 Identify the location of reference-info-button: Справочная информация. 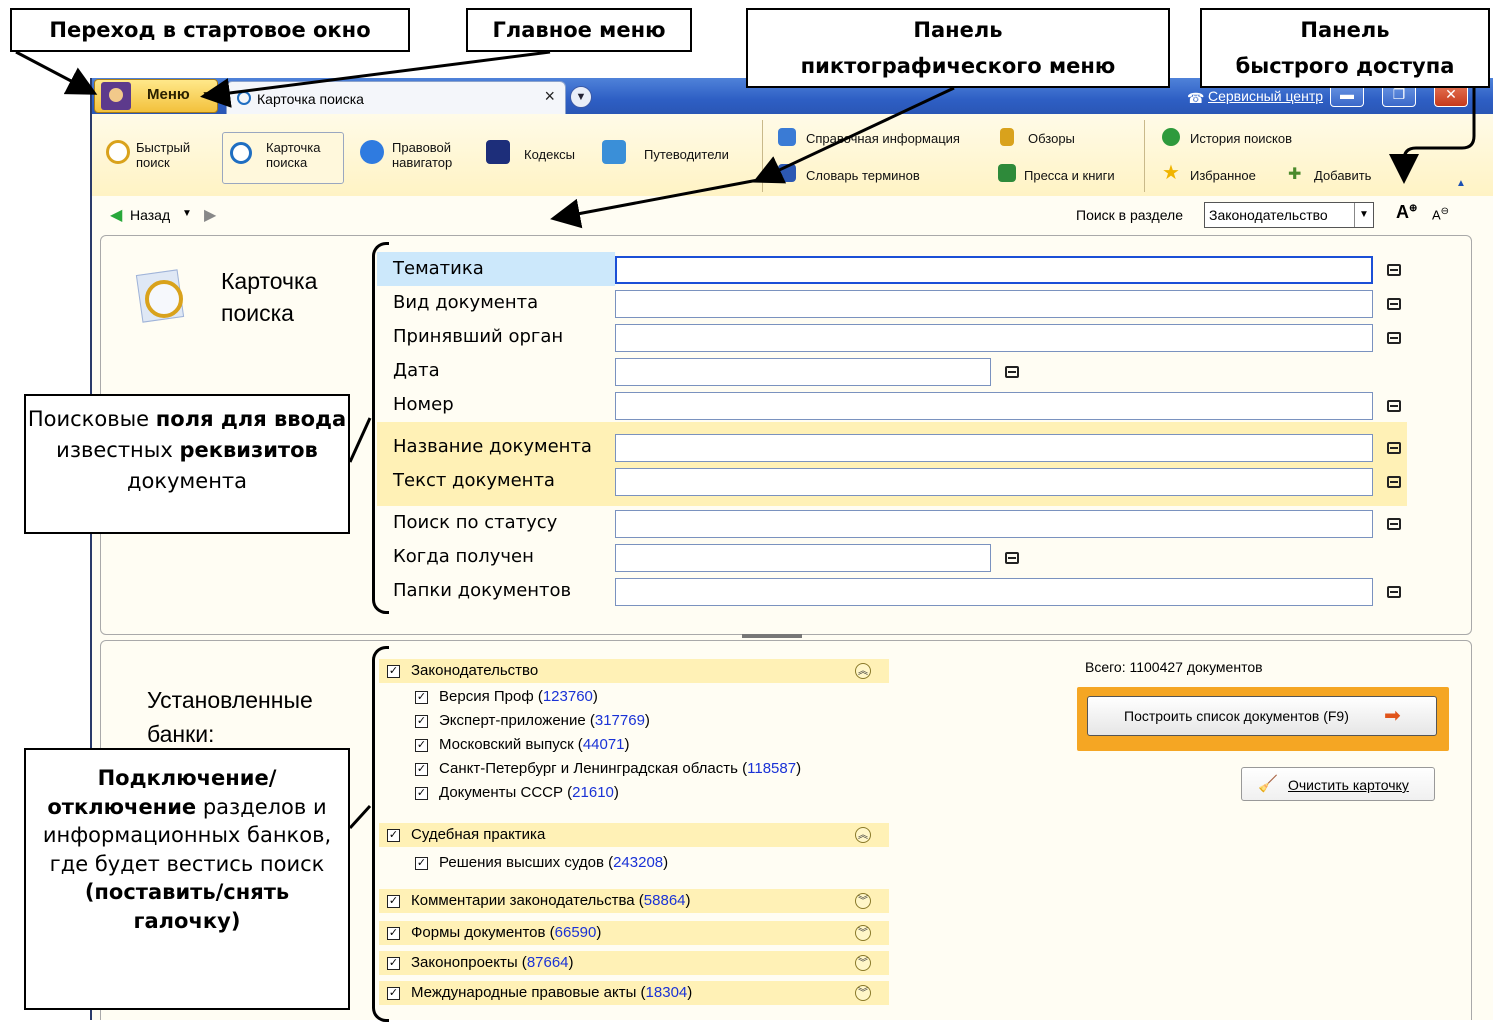
(883, 138).